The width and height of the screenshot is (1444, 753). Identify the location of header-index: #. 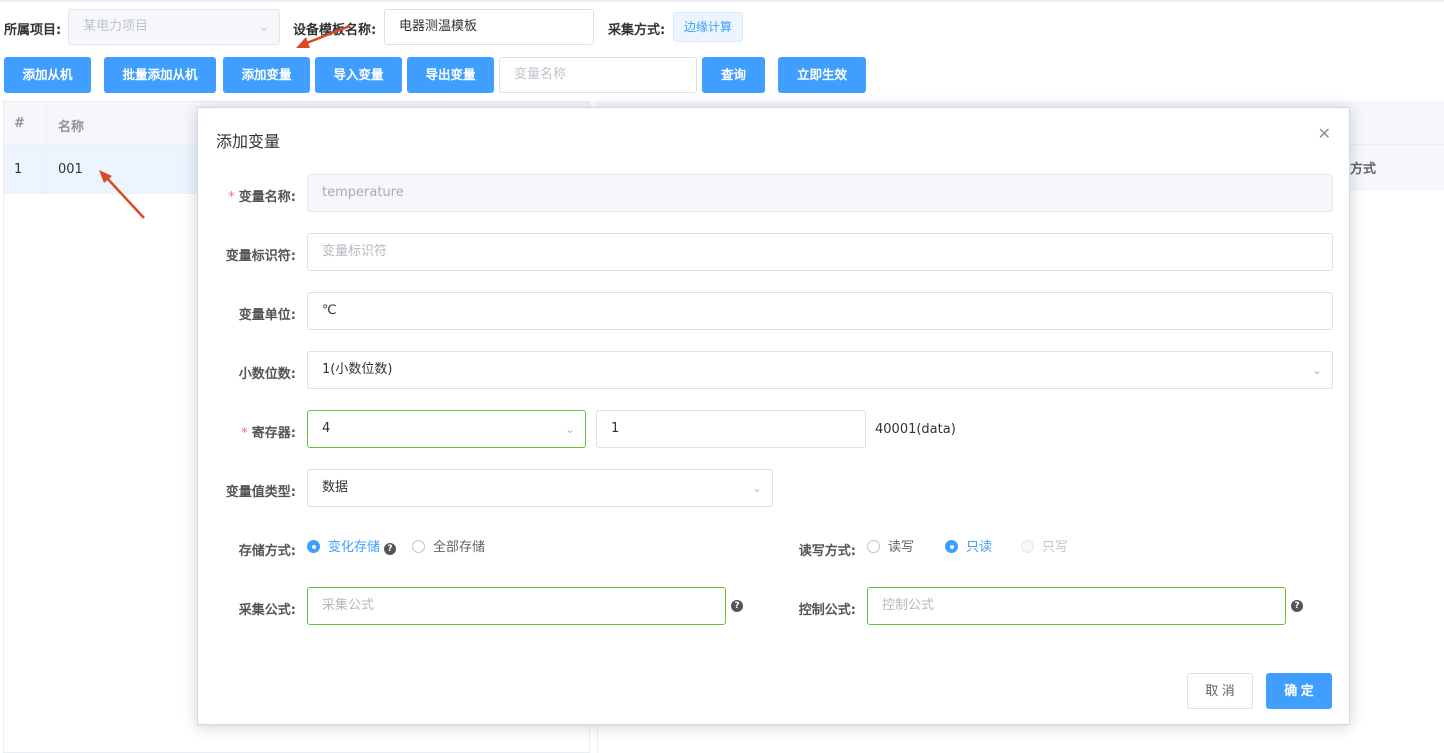
(19, 123).